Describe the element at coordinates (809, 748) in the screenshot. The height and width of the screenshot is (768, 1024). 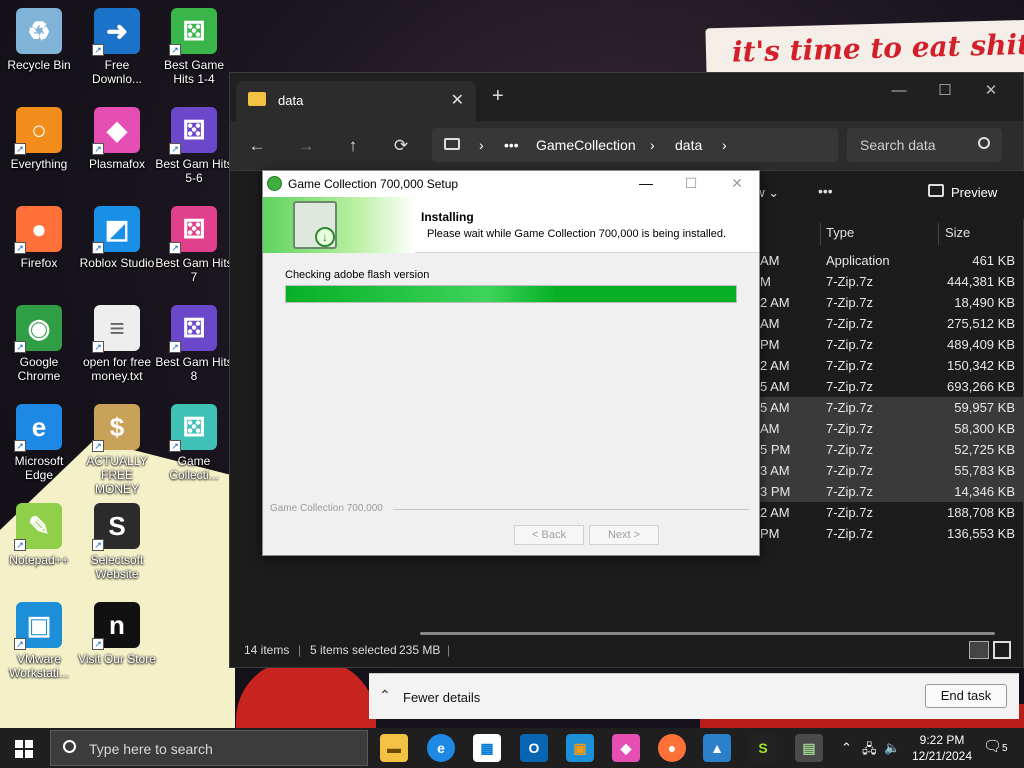
I see `installer-taskbar-icon: ▤` at that location.